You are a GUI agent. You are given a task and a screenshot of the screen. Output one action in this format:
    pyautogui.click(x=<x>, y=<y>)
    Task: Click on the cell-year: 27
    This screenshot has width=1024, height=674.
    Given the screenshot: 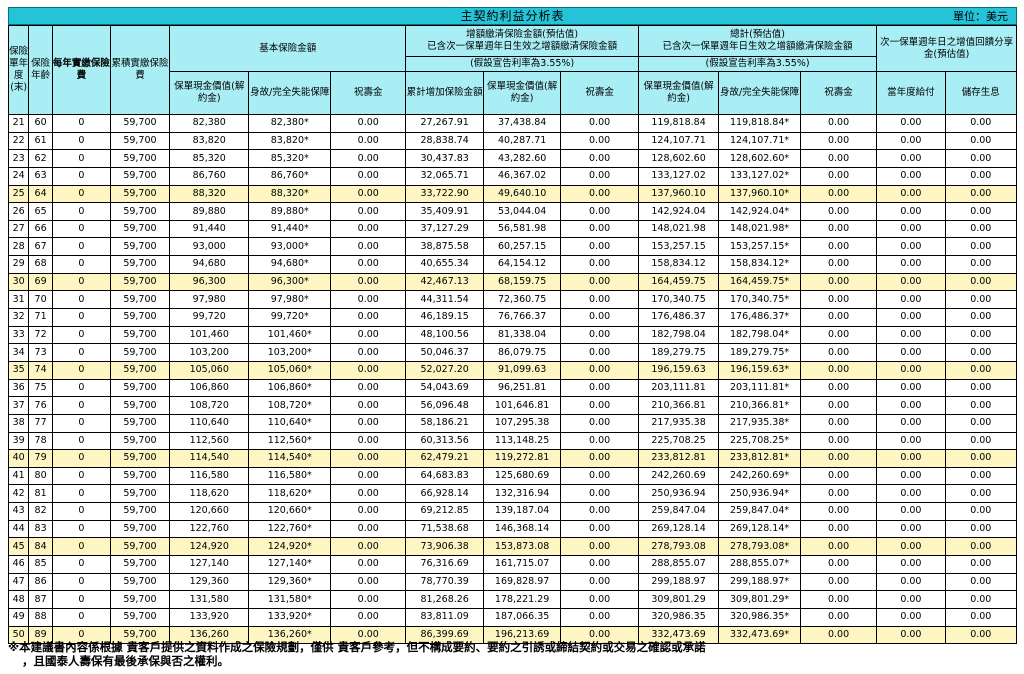 What is the action you would take?
    pyautogui.click(x=18, y=229)
    